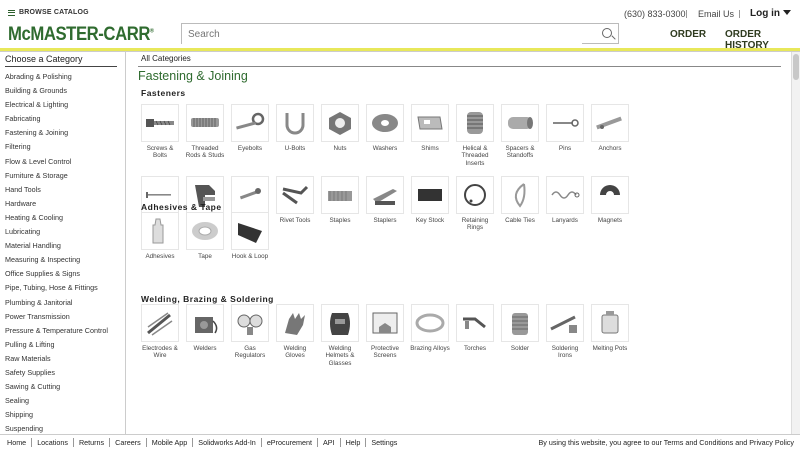  What do you see at coordinates (430, 328) in the screenshot?
I see `category-tile: Brazing Alloys` at bounding box center [430, 328].